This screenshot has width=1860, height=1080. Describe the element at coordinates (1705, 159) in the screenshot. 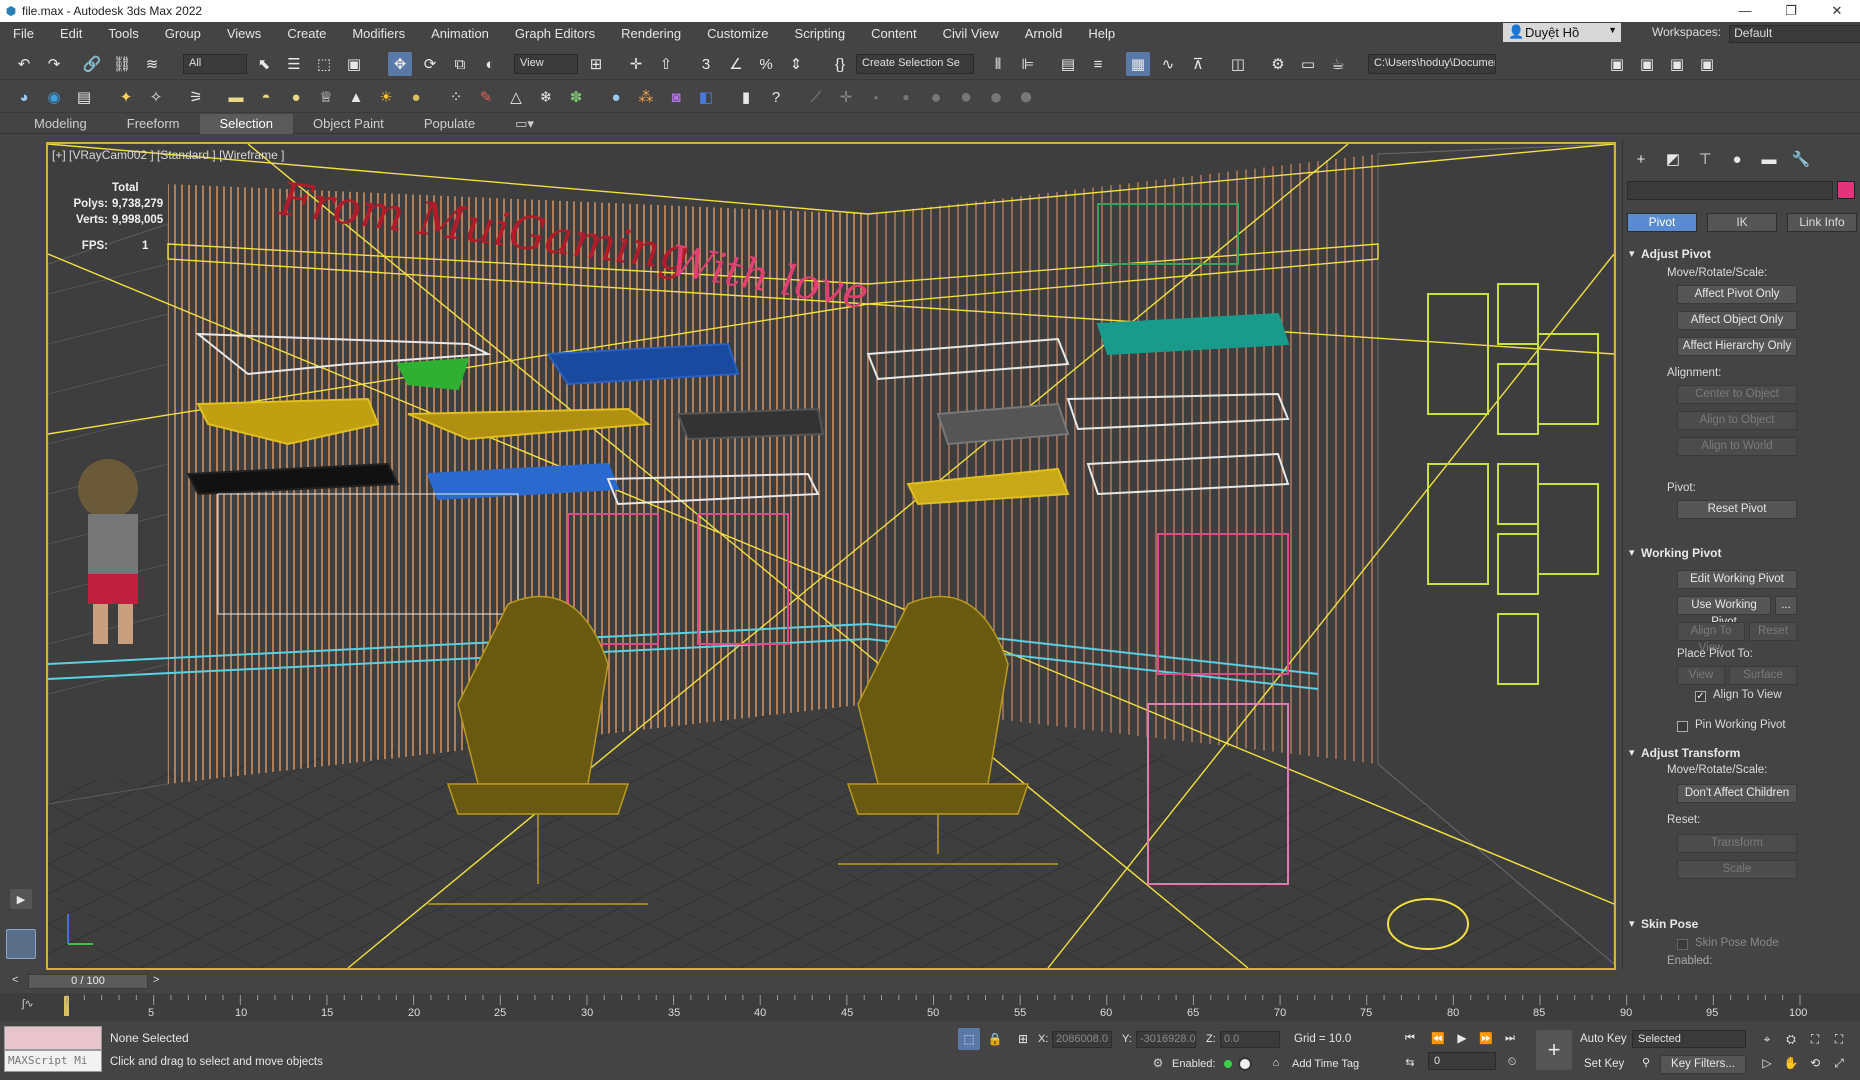

I see `hierarchy-panel-icon: ⊤` at that location.